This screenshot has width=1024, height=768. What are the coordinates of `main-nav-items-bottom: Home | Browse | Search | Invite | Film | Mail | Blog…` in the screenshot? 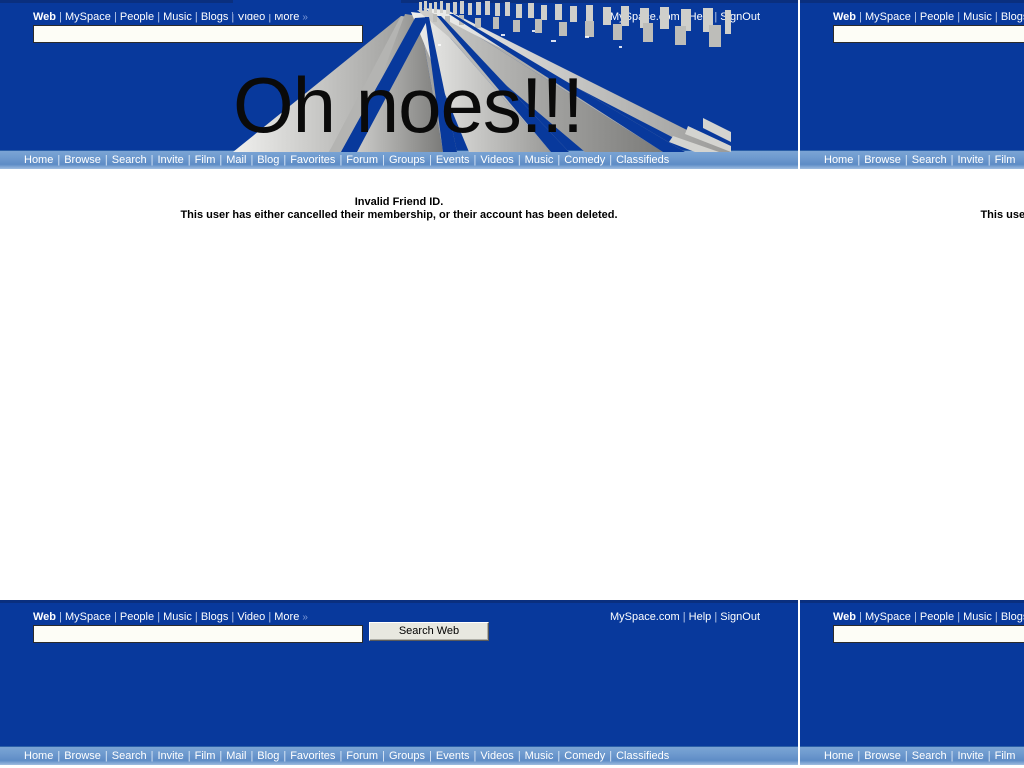 It's located at (346, 756).